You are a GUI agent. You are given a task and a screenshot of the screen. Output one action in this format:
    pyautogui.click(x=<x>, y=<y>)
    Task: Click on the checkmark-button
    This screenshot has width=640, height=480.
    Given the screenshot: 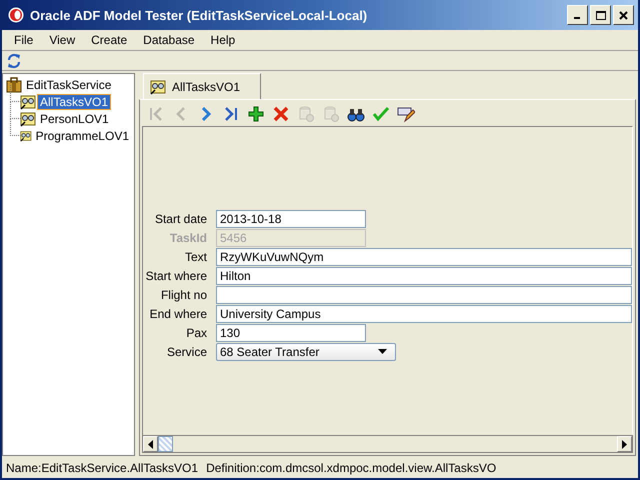 What is the action you would take?
    pyautogui.click(x=381, y=114)
    